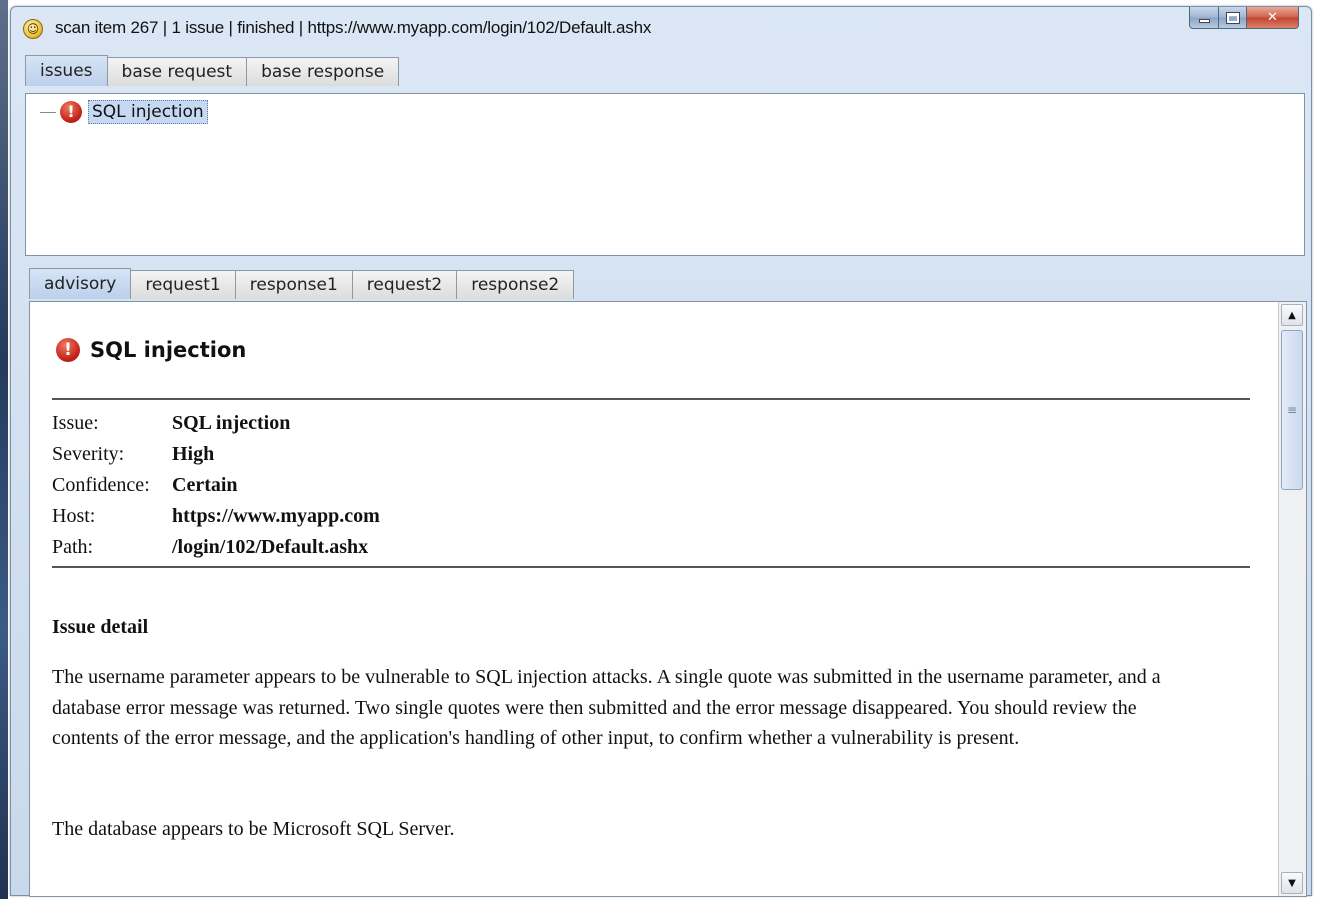  Describe the element at coordinates (231, 423) in the screenshot. I see `property-value: SQL injection` at that location.